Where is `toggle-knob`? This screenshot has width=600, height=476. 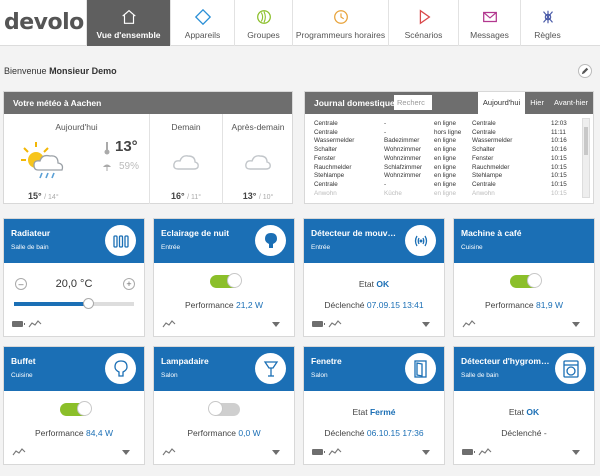 toggle-knob is located at coordinates (234, 280).